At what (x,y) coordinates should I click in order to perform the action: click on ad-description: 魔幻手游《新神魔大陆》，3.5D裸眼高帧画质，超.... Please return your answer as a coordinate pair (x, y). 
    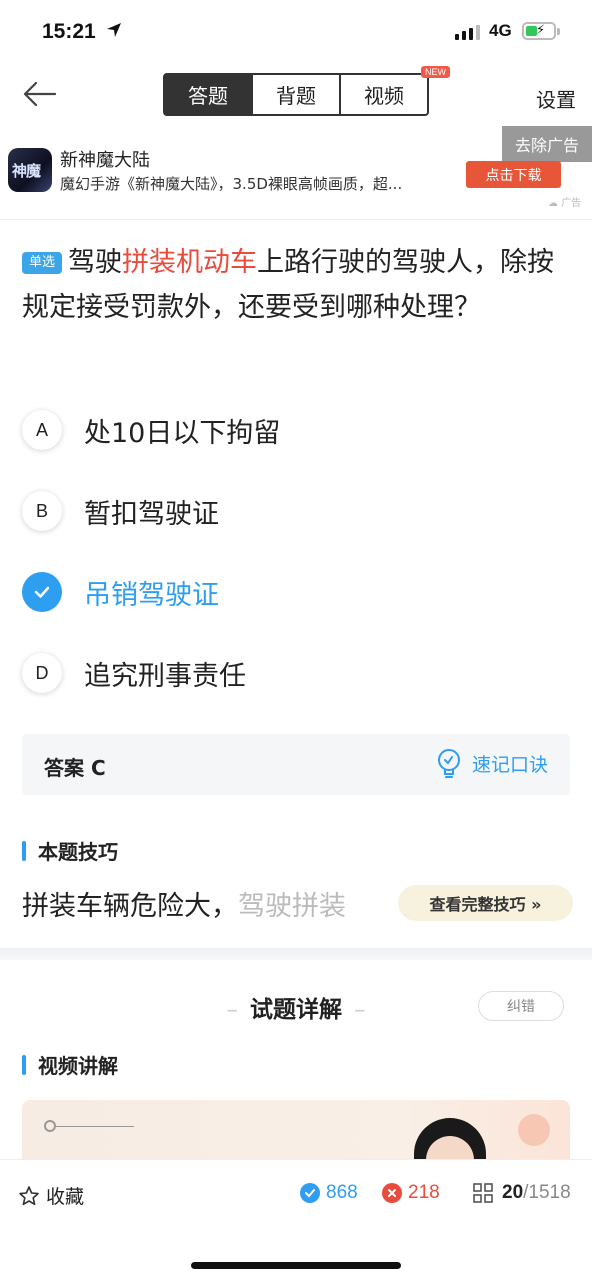
    Looking at the image, I should click on (231, 184).